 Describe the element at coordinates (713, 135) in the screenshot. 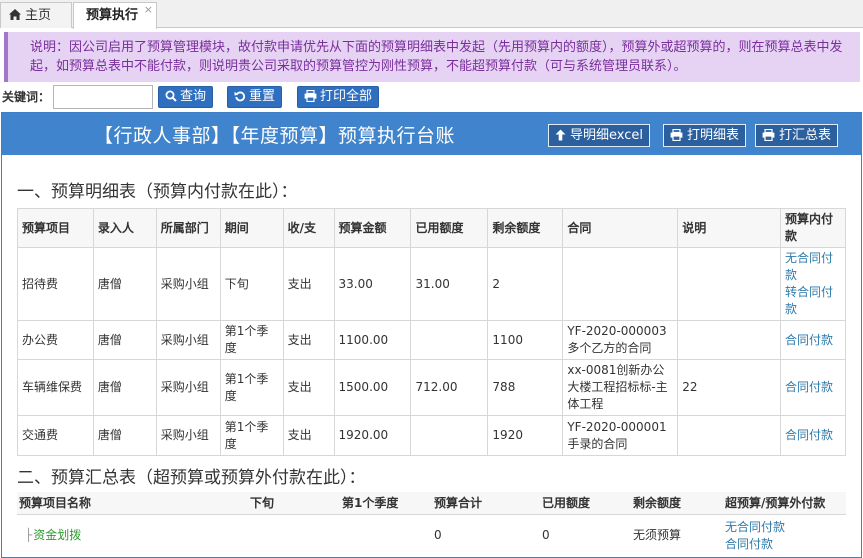

I see `print-detail-label: 打明细表` at that location.